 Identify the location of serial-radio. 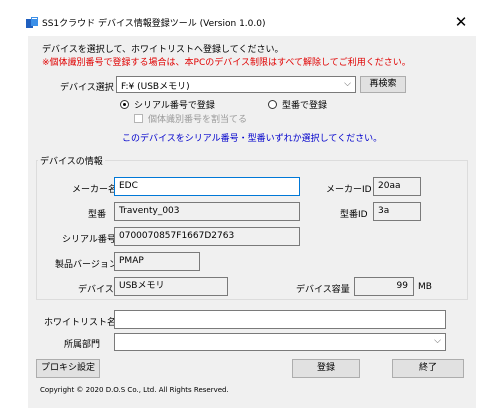
(124, 104).